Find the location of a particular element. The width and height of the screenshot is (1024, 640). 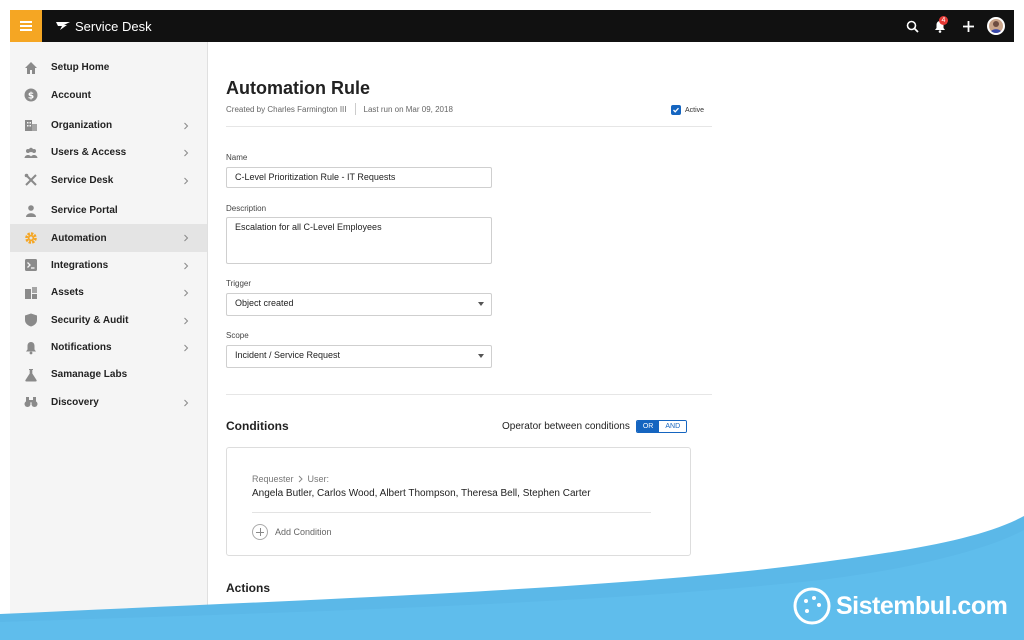

sidebar-item-organization: Organization is located at coordinates (108, 125).